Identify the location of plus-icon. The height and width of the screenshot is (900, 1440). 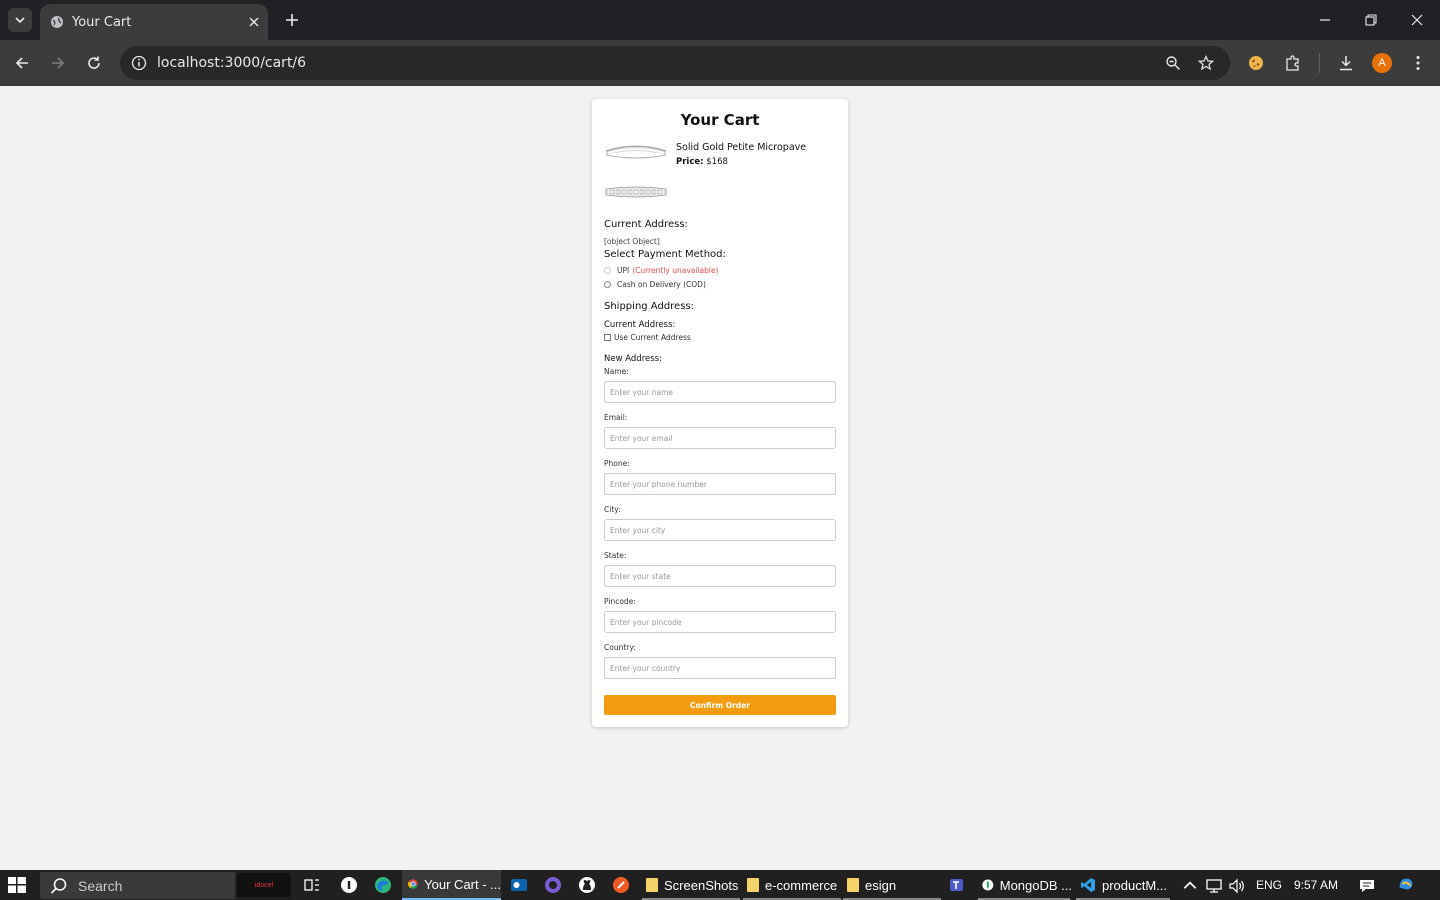
(292, 20).